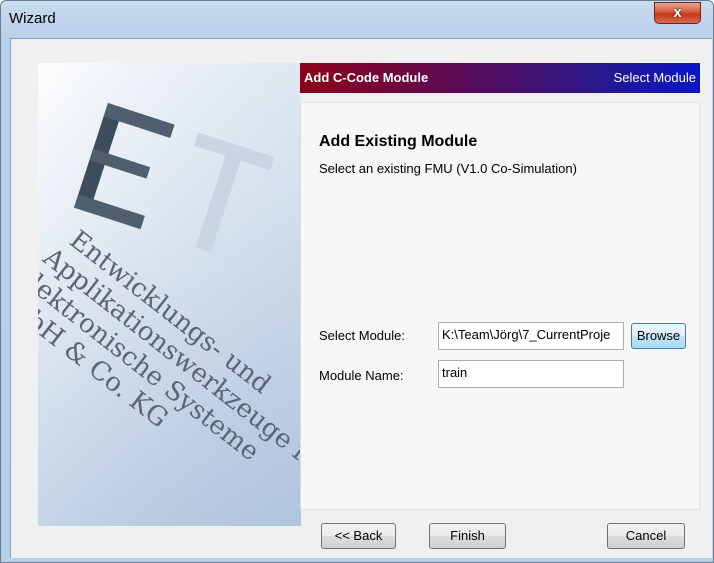 The image size is (714, 563). What do you see at coordinates (398, 141) in the screenshot?
I see `page-title: Add Existing Module` at bounding box center [398, 141].